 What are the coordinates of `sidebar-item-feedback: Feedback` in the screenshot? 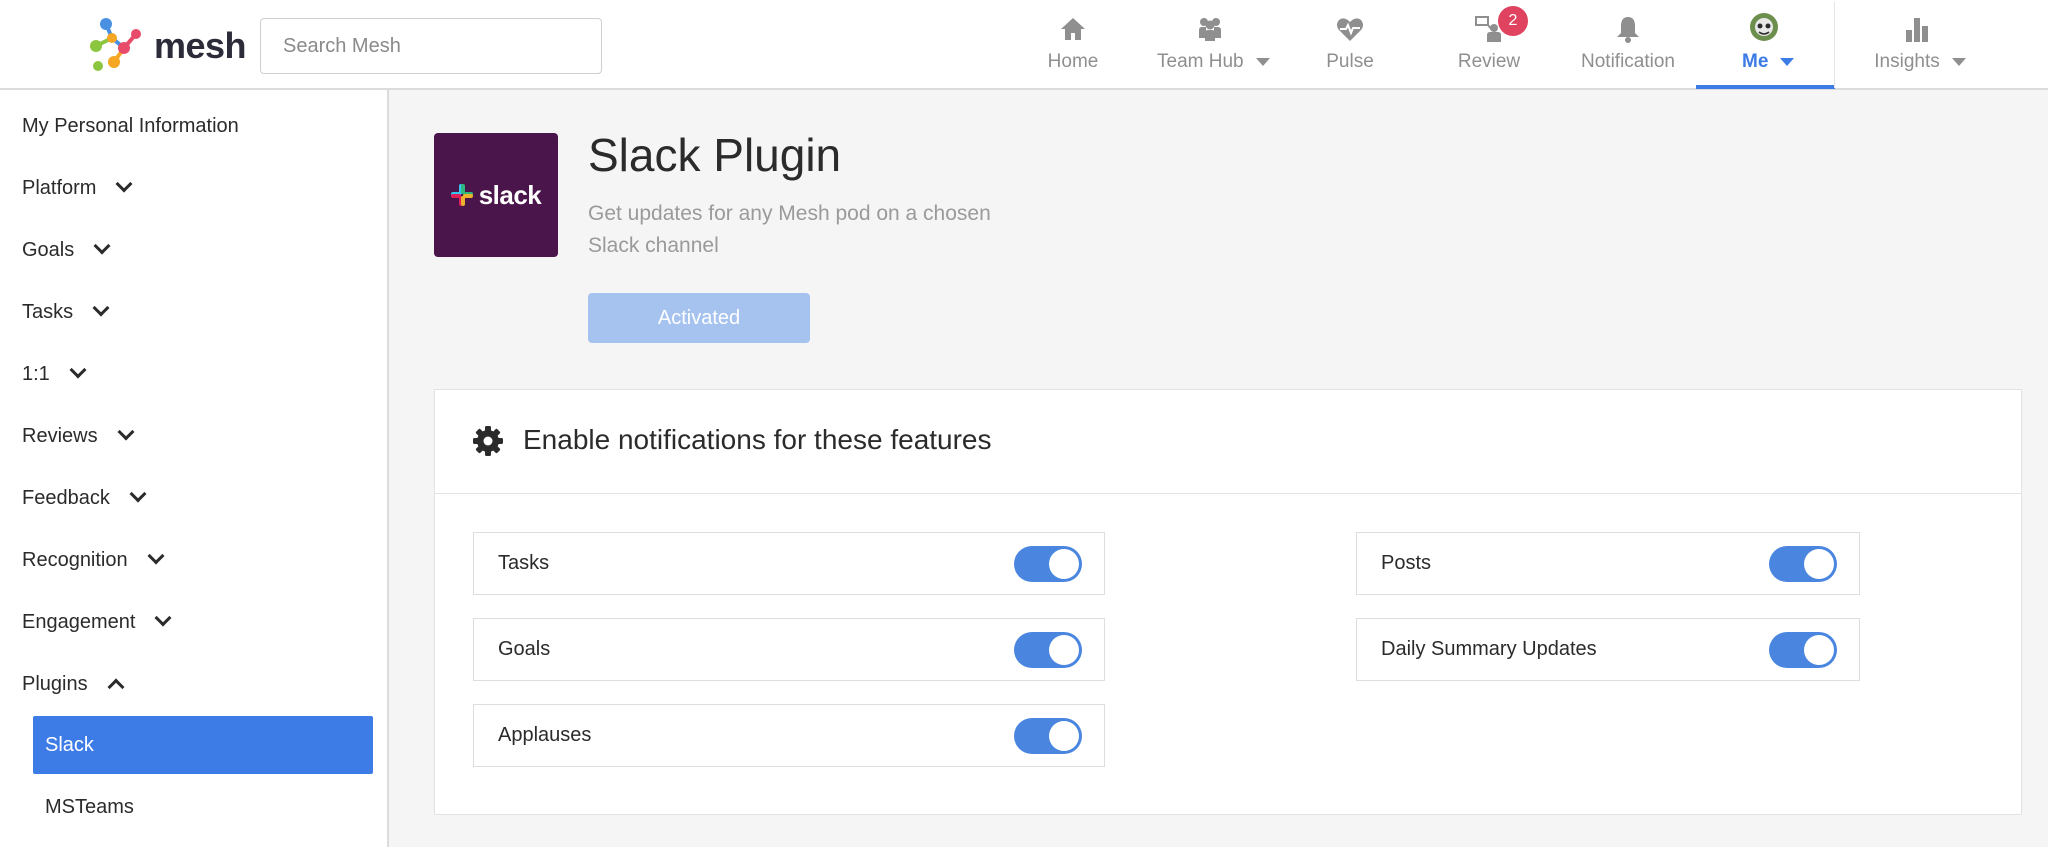 It's located at (84, 498).